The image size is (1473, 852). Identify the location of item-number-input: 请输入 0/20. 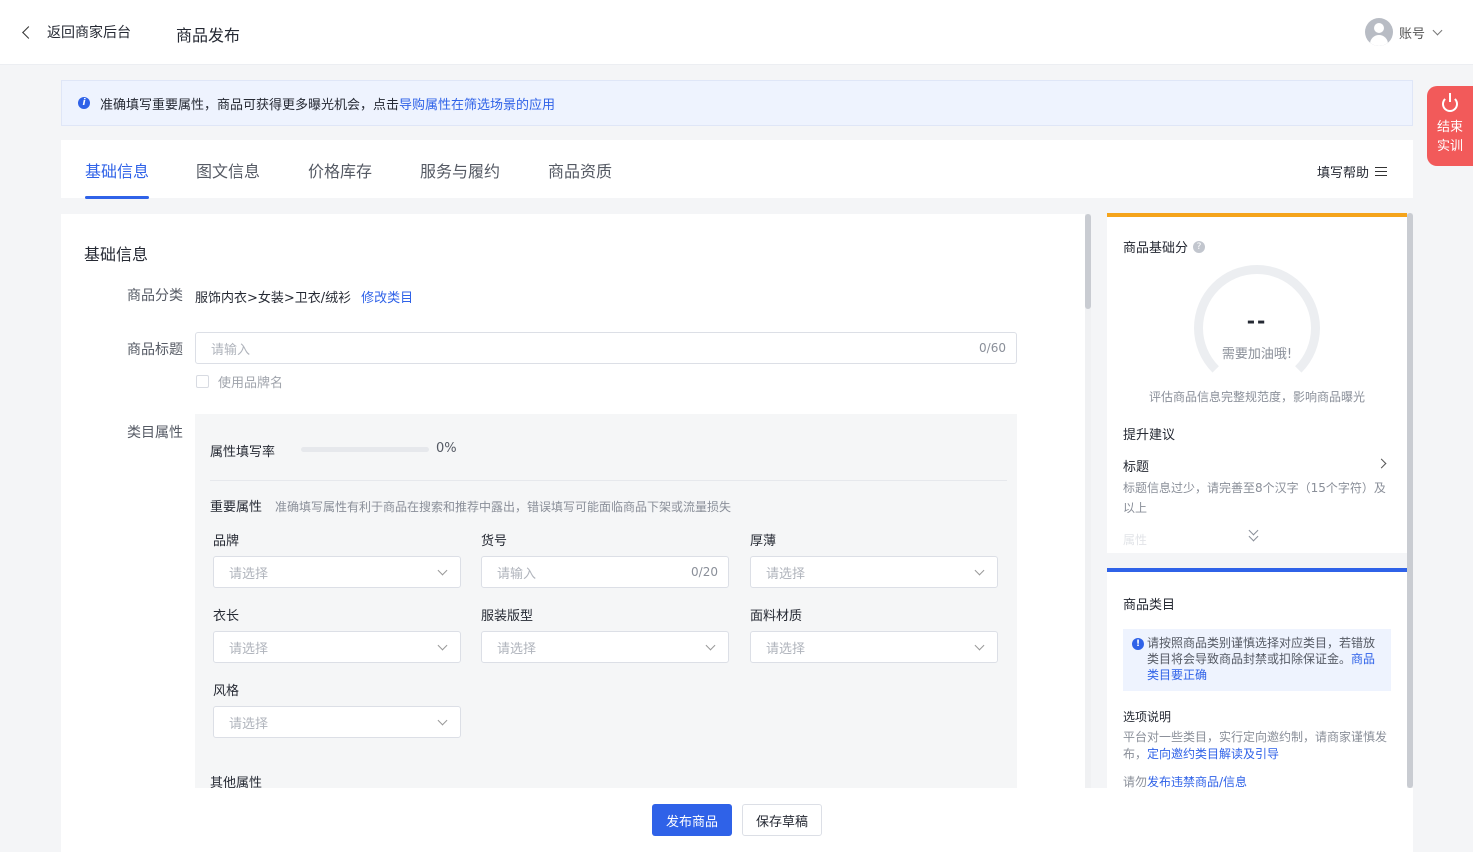
(605, 572).